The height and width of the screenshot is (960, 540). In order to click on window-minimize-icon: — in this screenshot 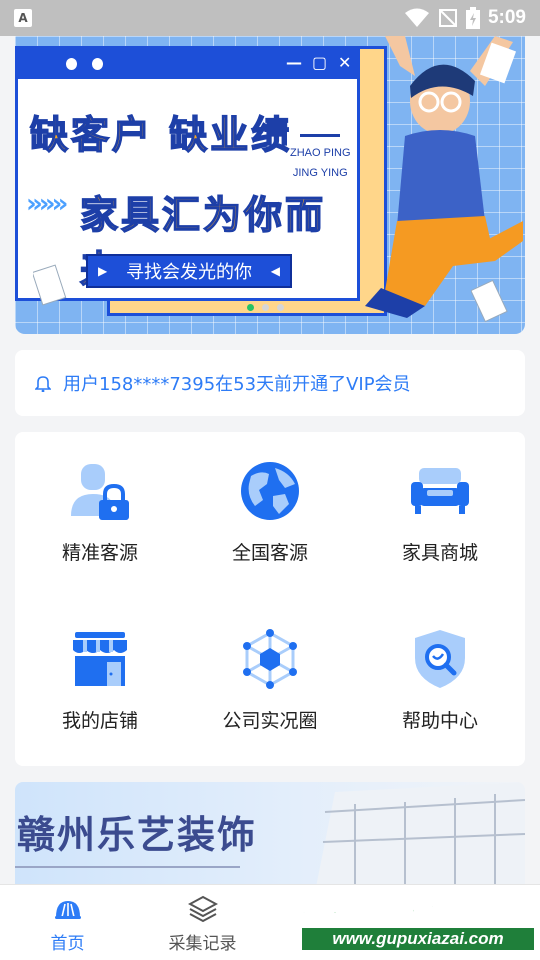, I will do `click(294, 62)`.